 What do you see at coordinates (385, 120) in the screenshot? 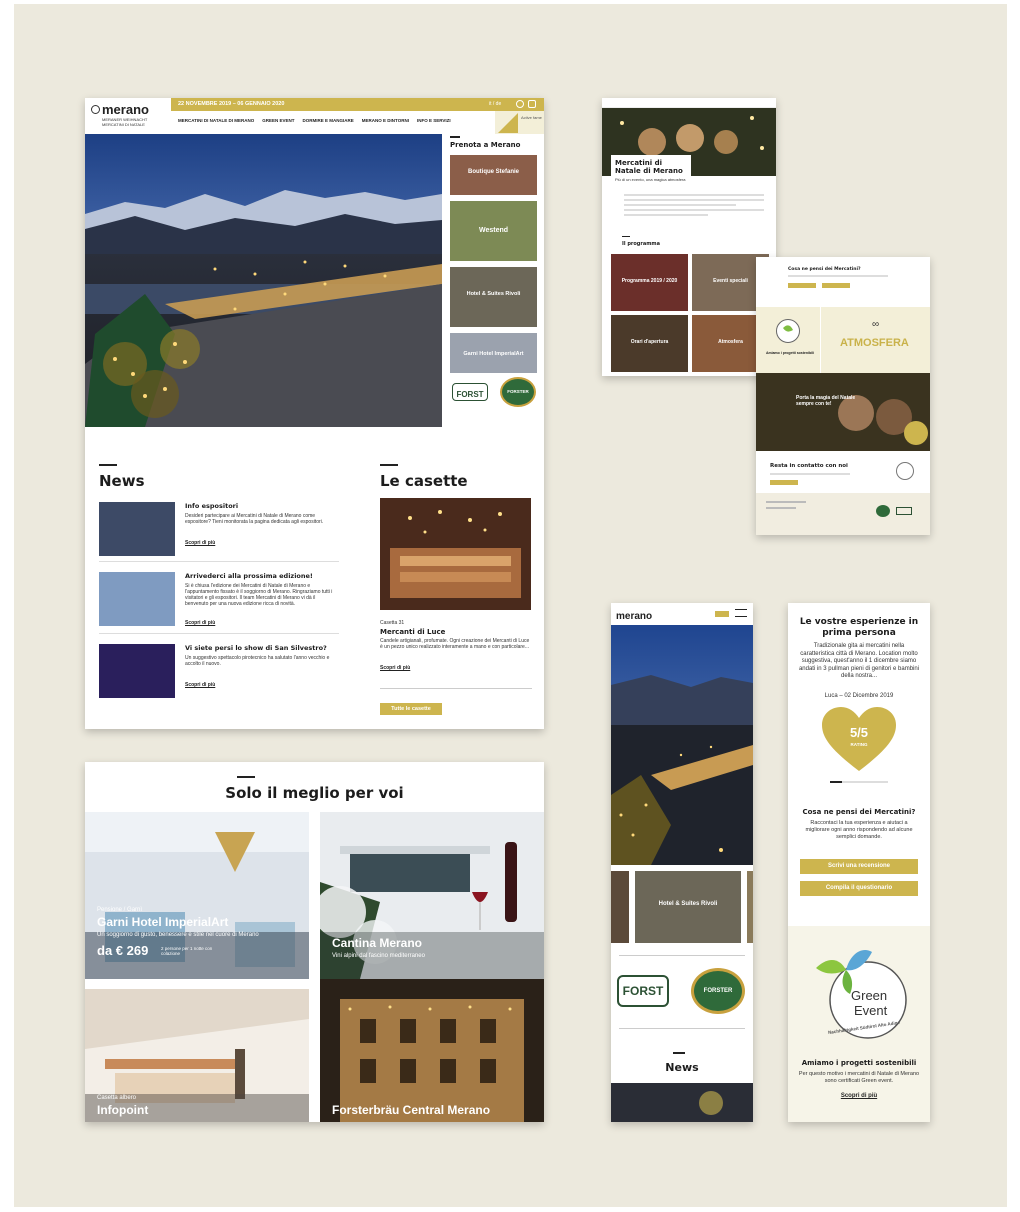
I see `nav-merano: MERANO E DINTORNI` at bounding box center [385, 120].